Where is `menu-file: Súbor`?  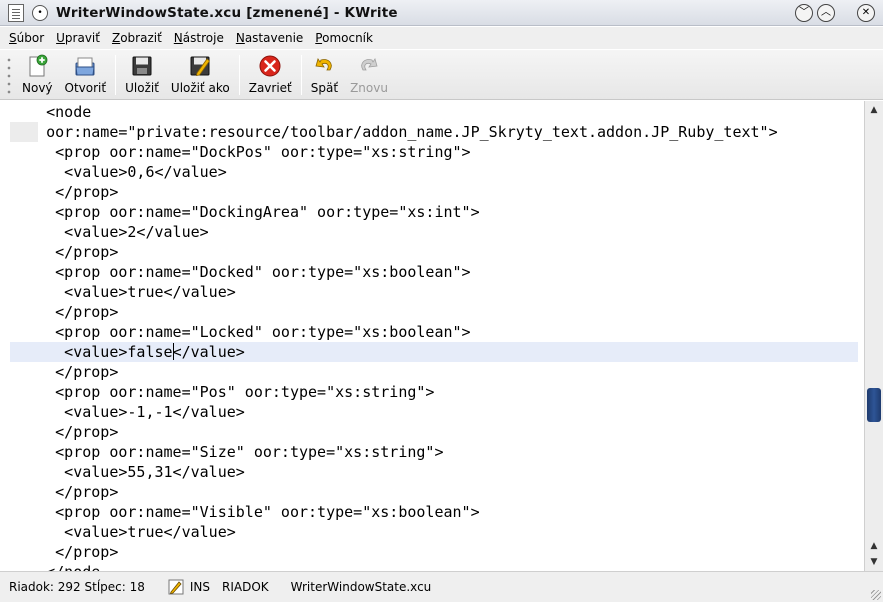 menu-file: Súbor is located at coordinates (26, 38).